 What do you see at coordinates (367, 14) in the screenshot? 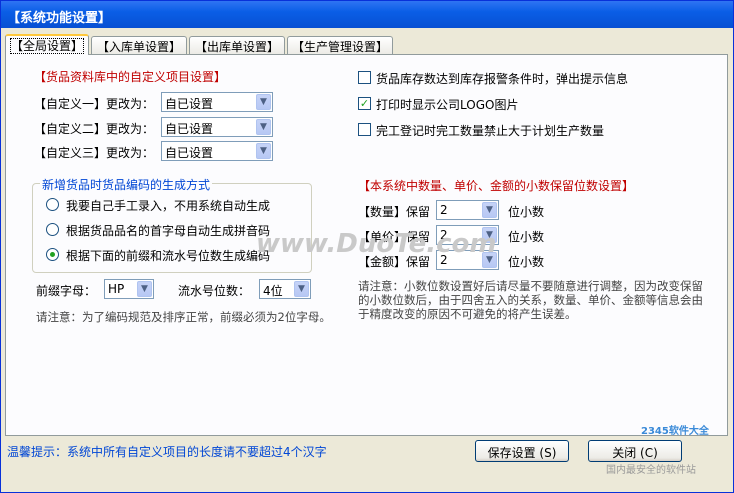
I see `window-title: 【系统功能设置】` at bounding box center [367, 14].